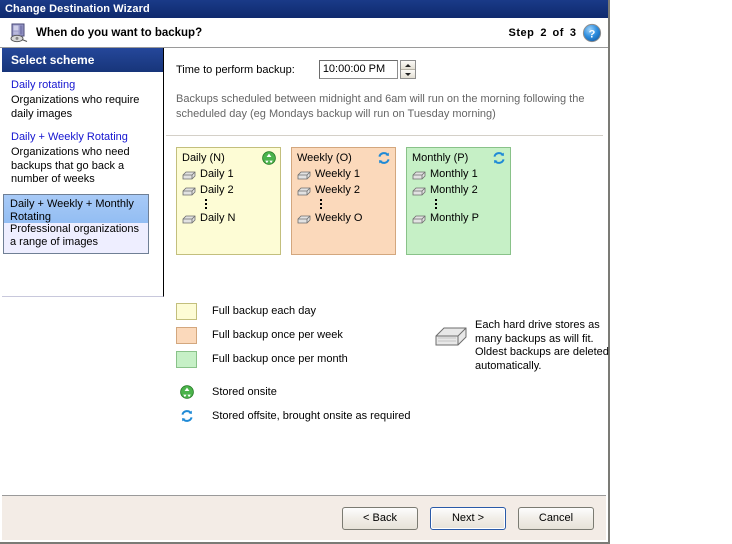 The width and height of the screenshot is (732, 544). I want to click on color-swatch-daily, so click(186, 311).